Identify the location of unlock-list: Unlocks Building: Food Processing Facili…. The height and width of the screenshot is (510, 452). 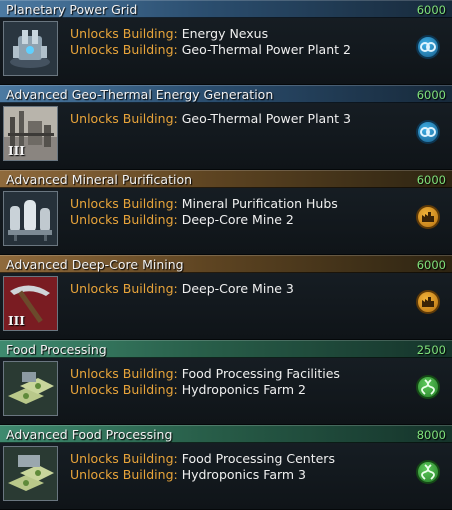
(205, 382).